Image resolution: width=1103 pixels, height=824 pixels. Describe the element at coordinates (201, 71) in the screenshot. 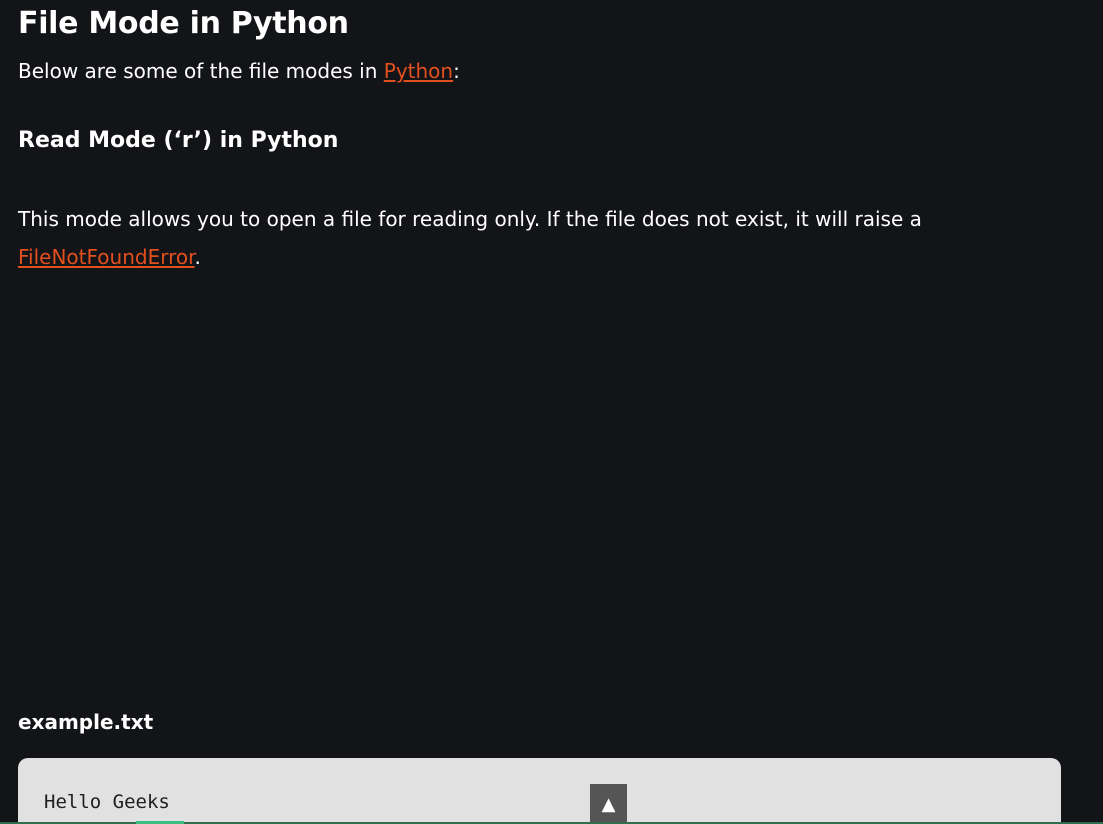

I see `intro-text: Below are some of the file modes in` at that location.